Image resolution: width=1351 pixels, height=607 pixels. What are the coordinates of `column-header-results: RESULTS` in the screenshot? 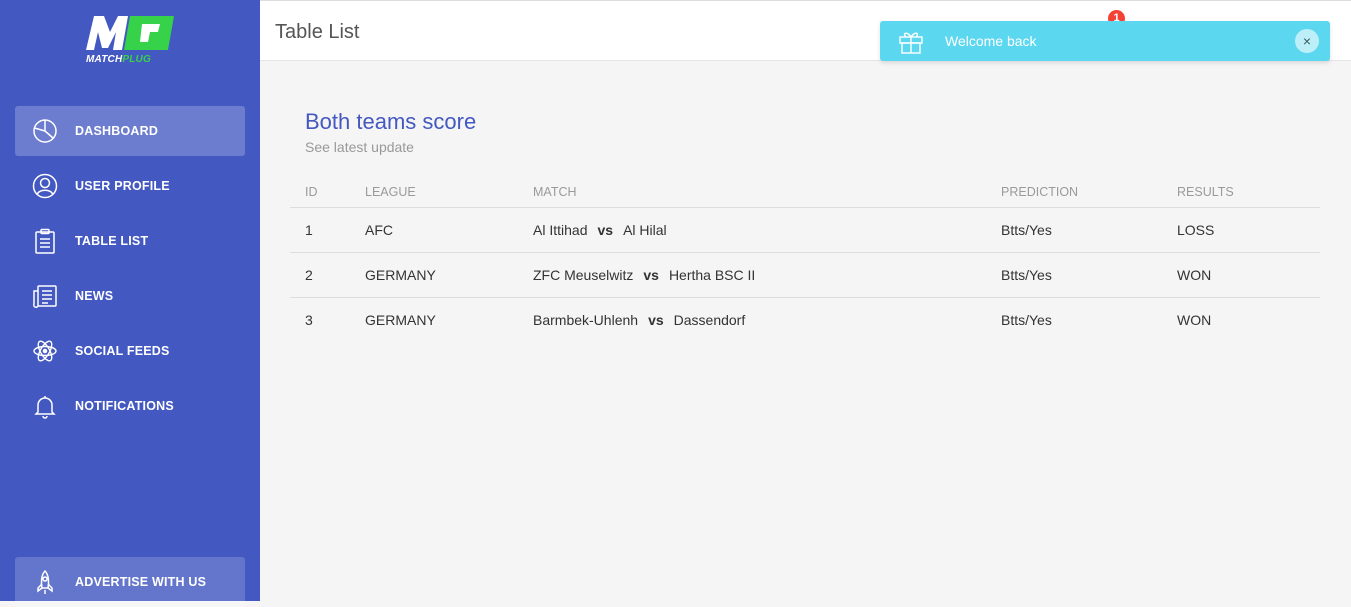 It's located at (1248, 192).